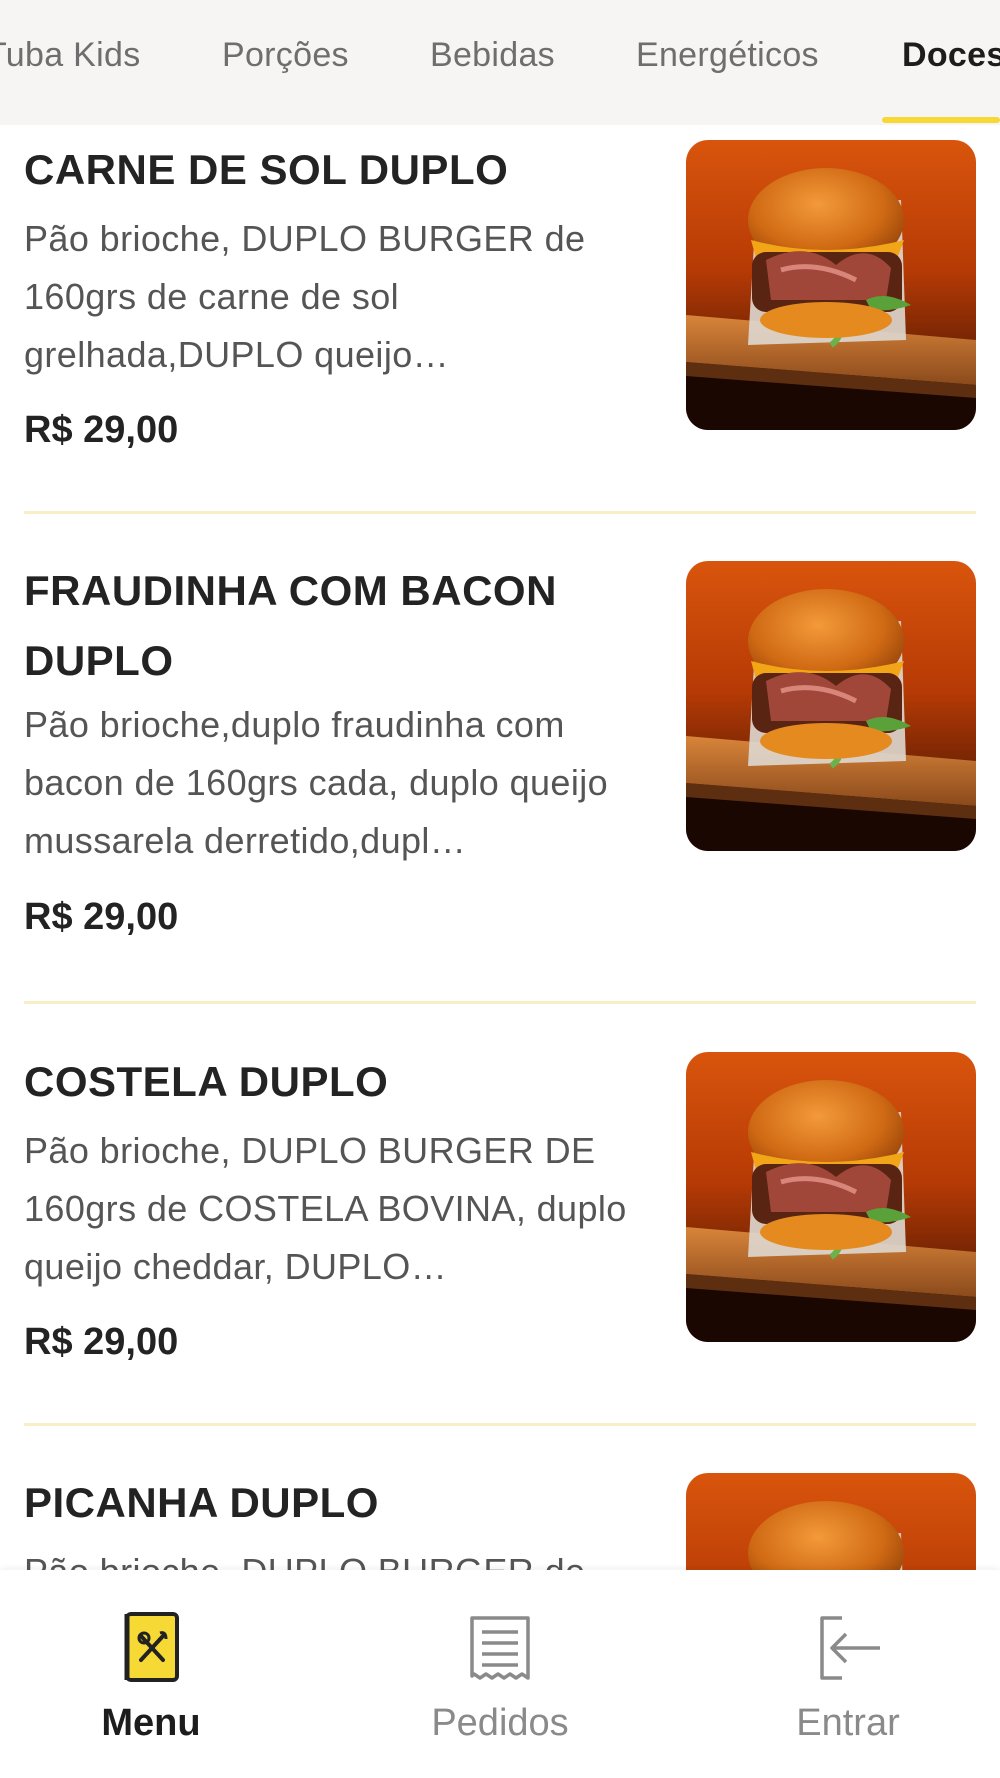 The width and height of the screenshot is (1000, 1778). Describe the element at coordinates (285, 55) in the screenshot. I see `tab-porcoes: Porções` at that location.